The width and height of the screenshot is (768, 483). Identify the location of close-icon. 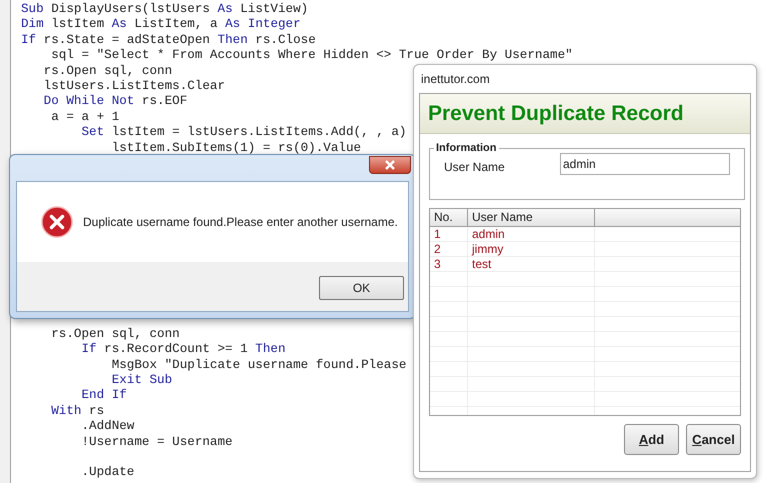
(390, 165).